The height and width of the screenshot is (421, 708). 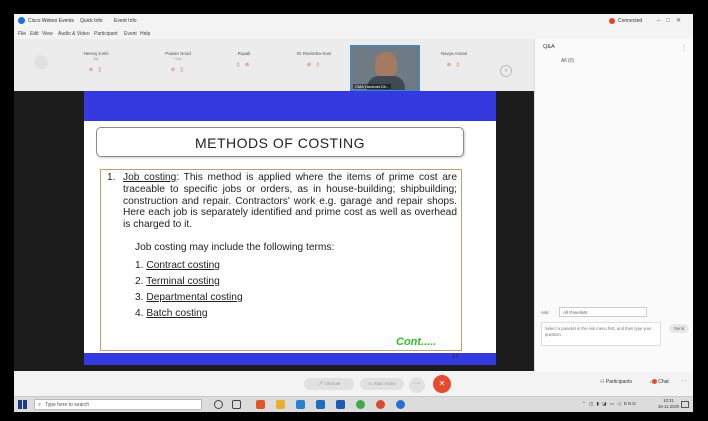 I want to click on window-controls: –□✕, so click(x=672, y=20).